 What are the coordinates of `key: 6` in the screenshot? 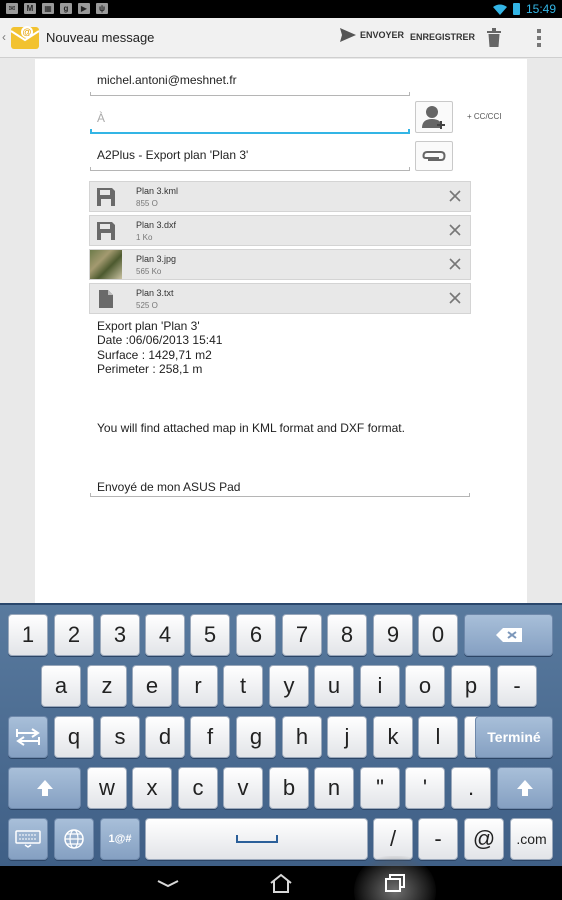 It's located at (256, 635).